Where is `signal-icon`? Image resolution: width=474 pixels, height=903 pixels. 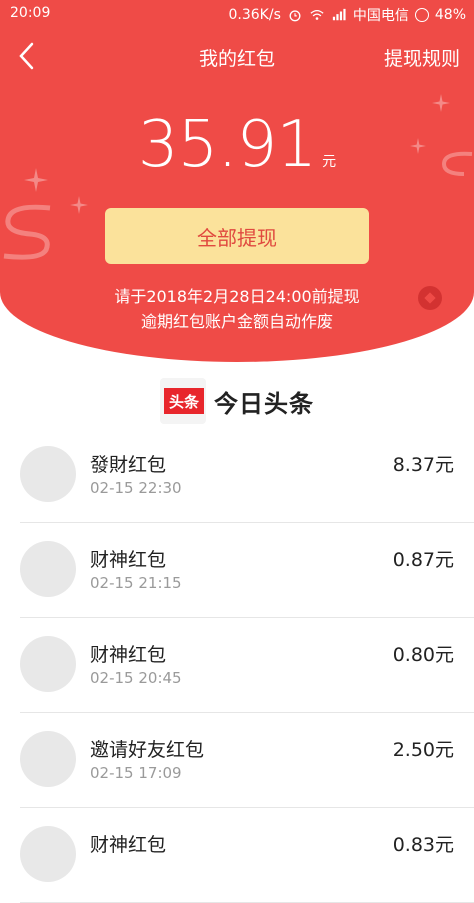
signal-icon is located at coordinates (339, 14).